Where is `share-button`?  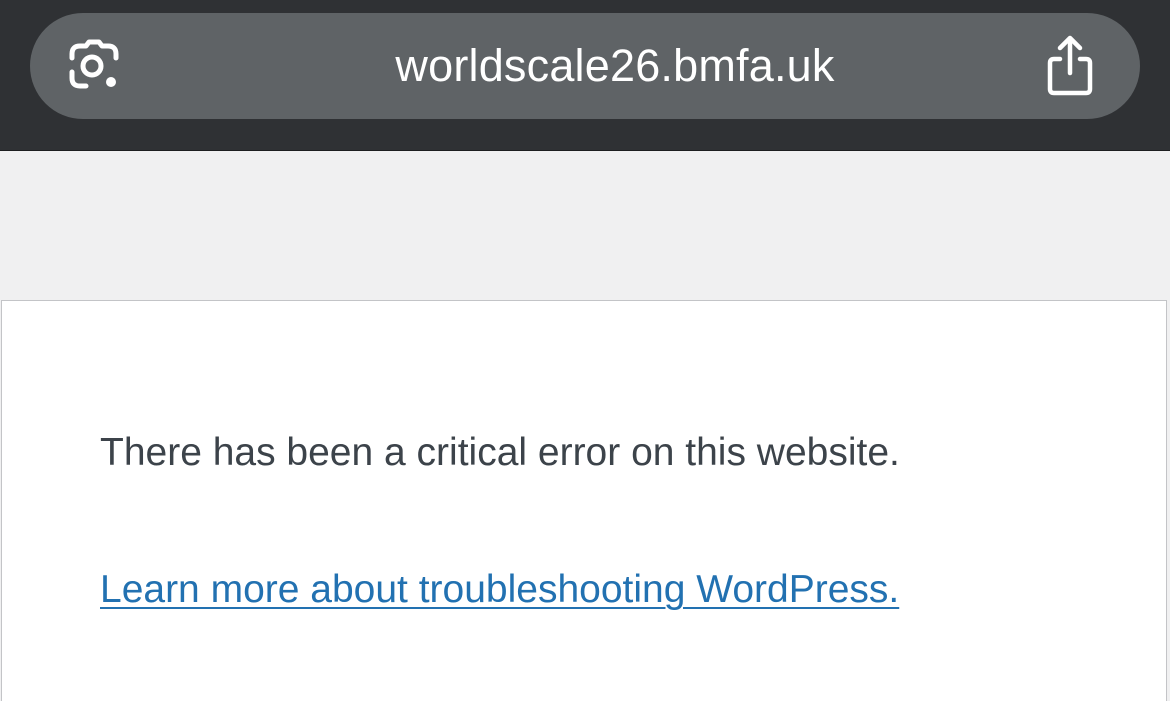
share-button is located at coordinates (1070, 66).